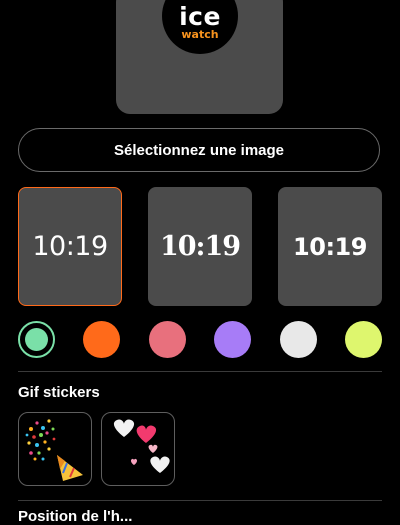 The width and height of the screenshot is (400, 525). What do you see at coordinates (59, 392) in the screenshot?
I see `gif-stickers-title: Gif stickers` at bounding box center [59, 392].